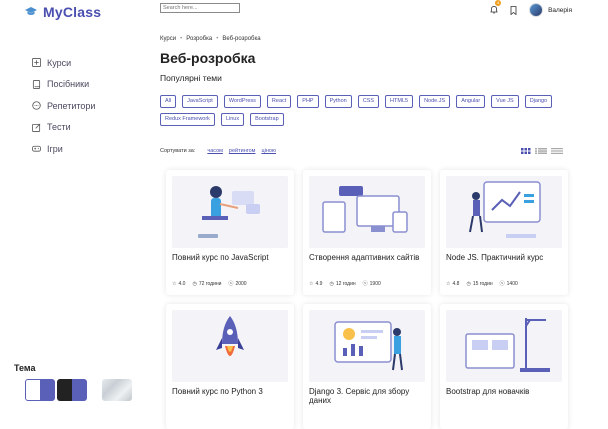 Image resolution: width=608 pixels, height=429 pixels. Describe the element at coordinates (59, 127) in the screenshot. I see `sidebar-item-label: Тести` at that location.